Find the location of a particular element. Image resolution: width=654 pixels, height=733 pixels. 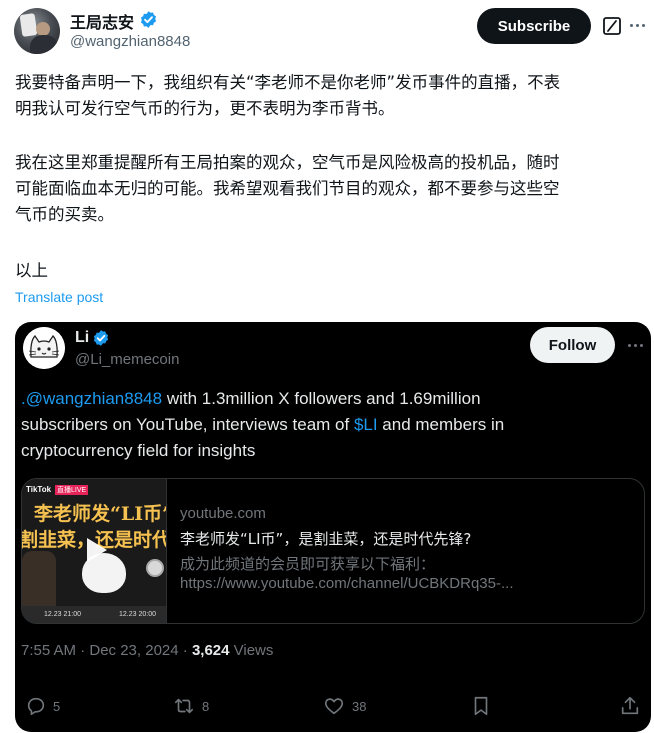

grok-icon is located at coordinates (612, 26).